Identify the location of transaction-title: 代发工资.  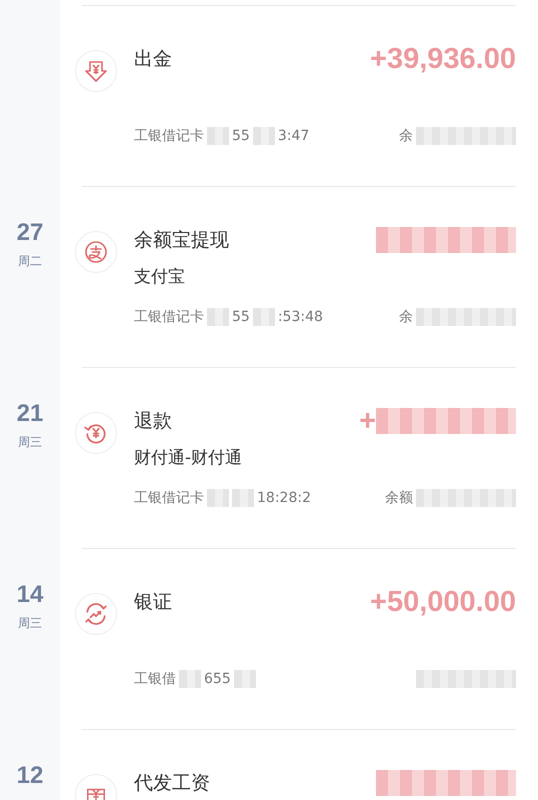
(172, 783).